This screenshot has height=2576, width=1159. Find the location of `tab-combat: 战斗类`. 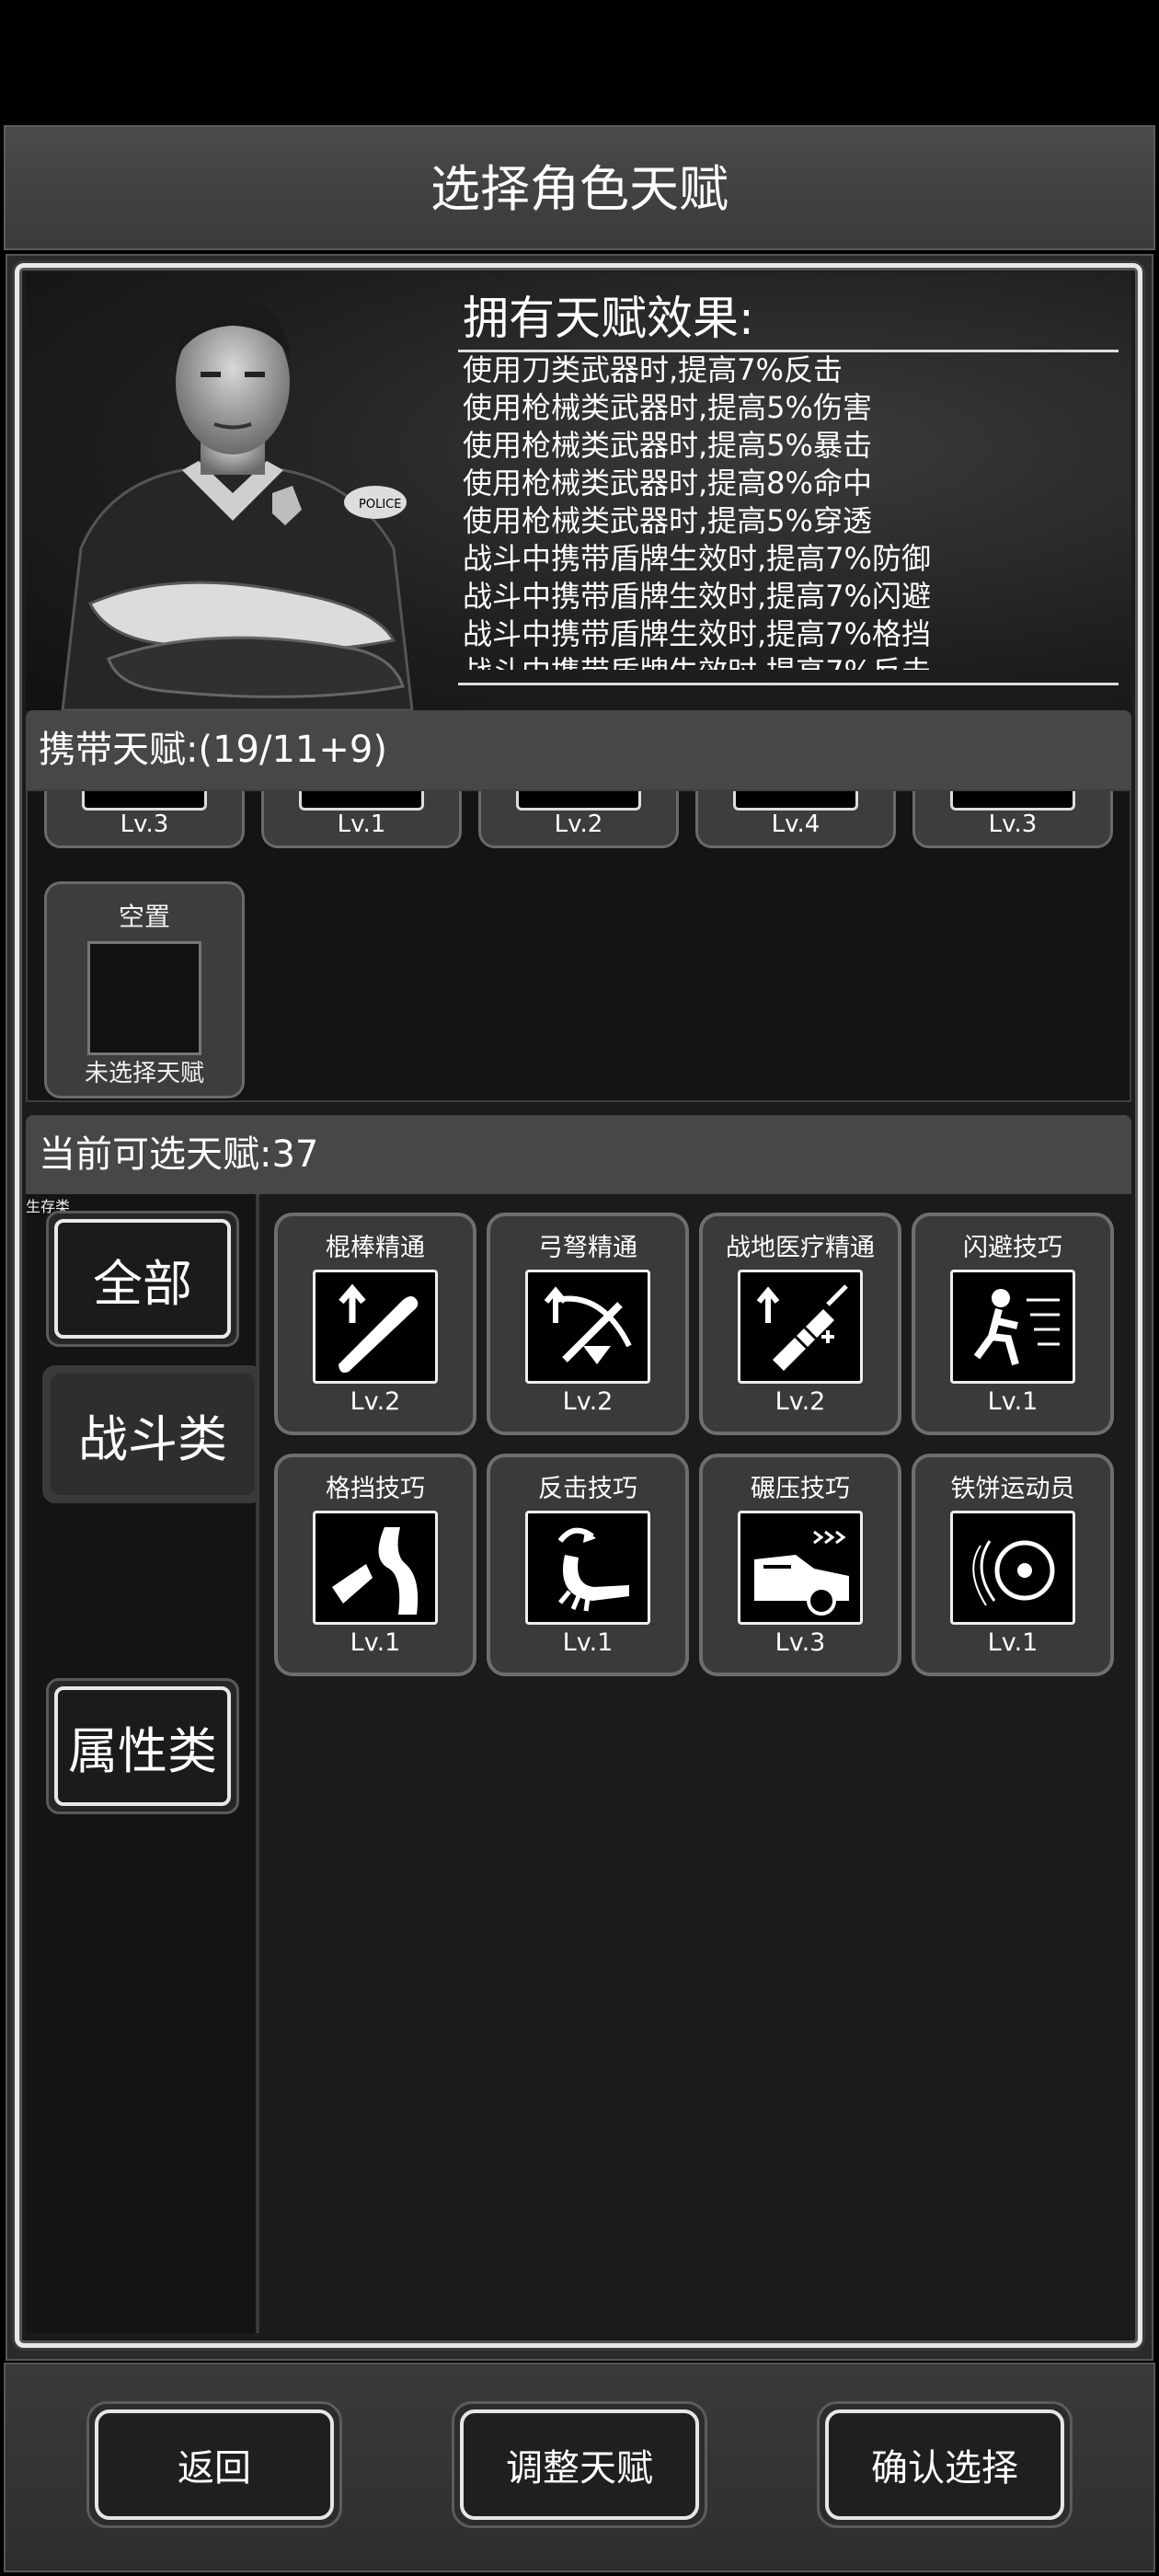

tab-combat: 战斗类 is located at coordinates (152, 1434).